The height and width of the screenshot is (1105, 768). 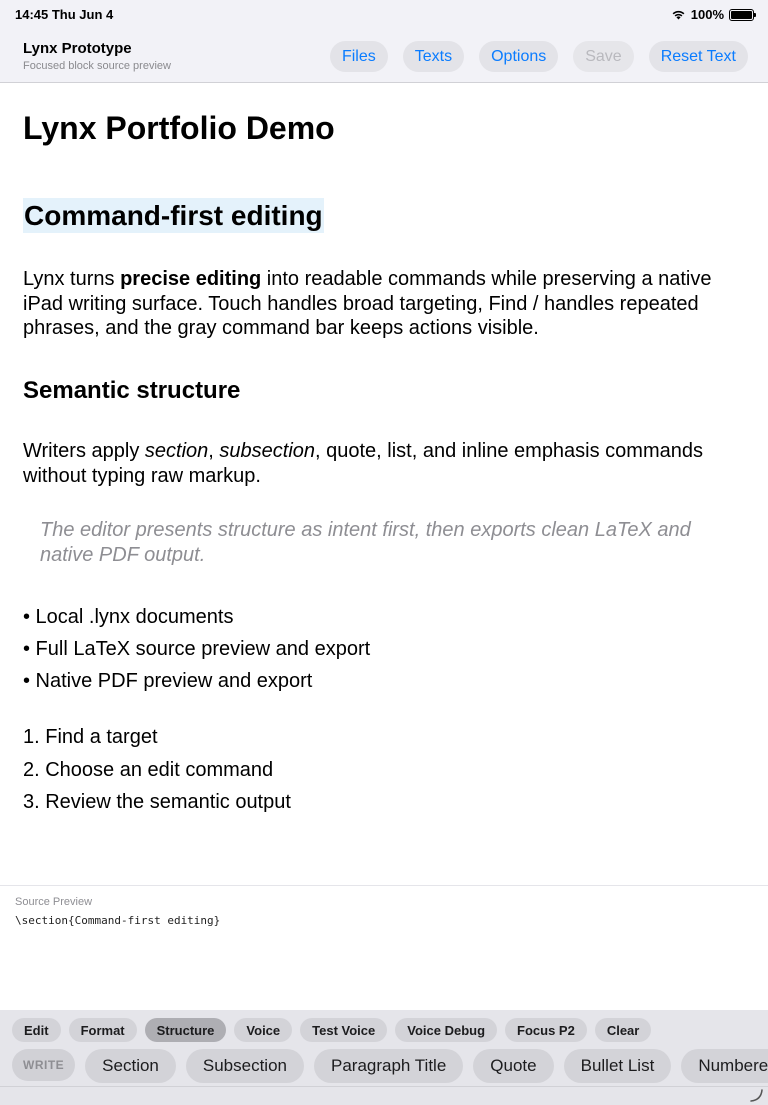 What do you see at coordinates (84, 451) in the screenshot?
I see `para2-text-before: Writers apply` at bounding box center [84, 451].